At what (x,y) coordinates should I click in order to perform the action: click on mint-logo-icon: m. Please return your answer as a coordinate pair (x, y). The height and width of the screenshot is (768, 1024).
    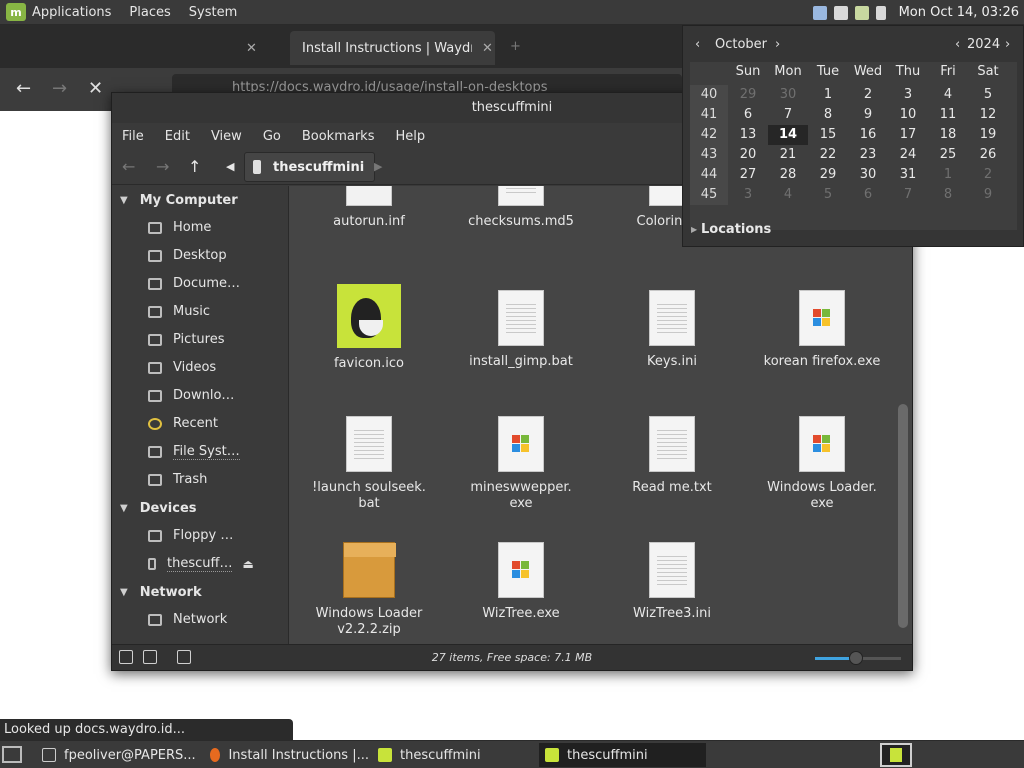
    Looking at the image, I should click on (16, 12).